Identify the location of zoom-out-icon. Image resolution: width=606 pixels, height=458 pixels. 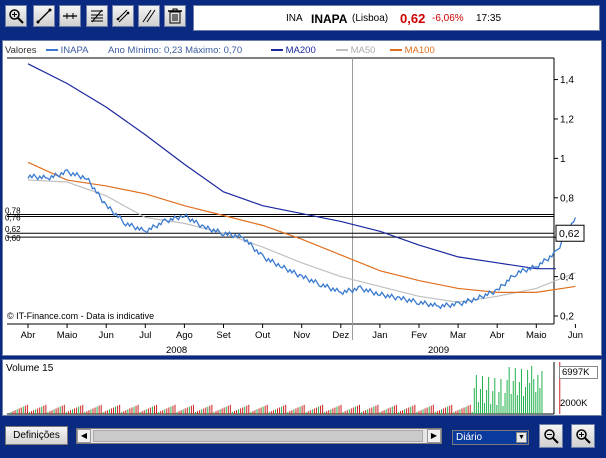
(551, 436).